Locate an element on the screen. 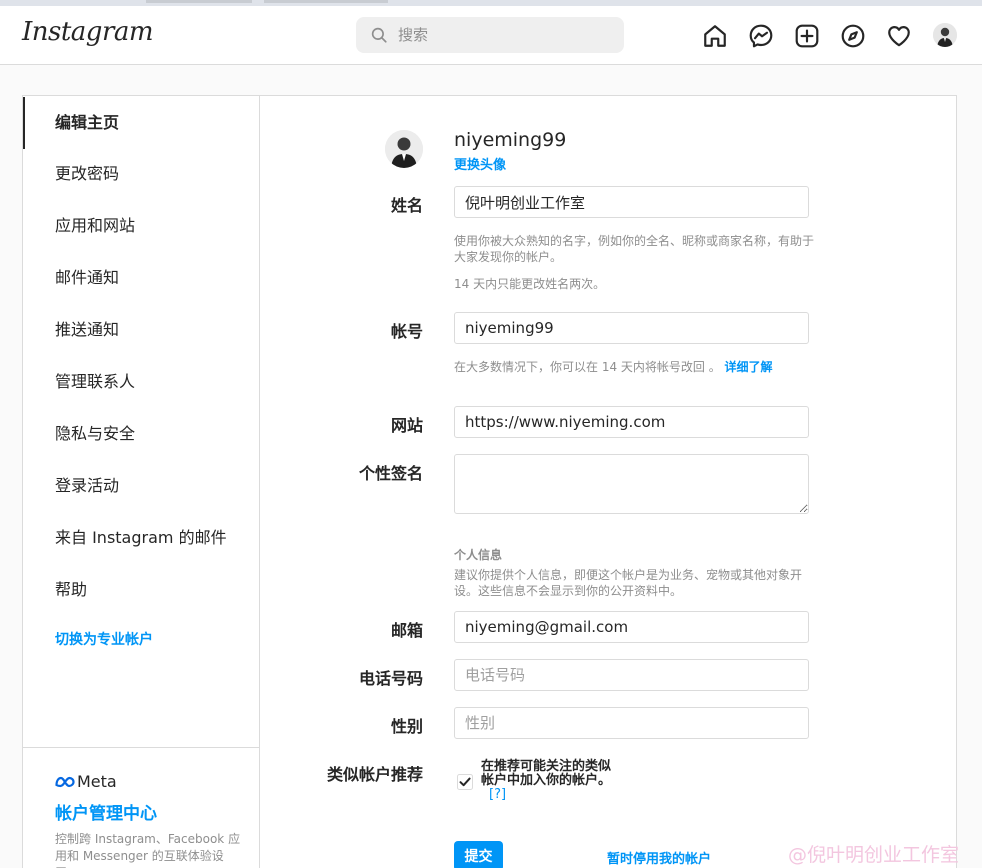  meta-logo: Meta is located at coordinates (86, 781).